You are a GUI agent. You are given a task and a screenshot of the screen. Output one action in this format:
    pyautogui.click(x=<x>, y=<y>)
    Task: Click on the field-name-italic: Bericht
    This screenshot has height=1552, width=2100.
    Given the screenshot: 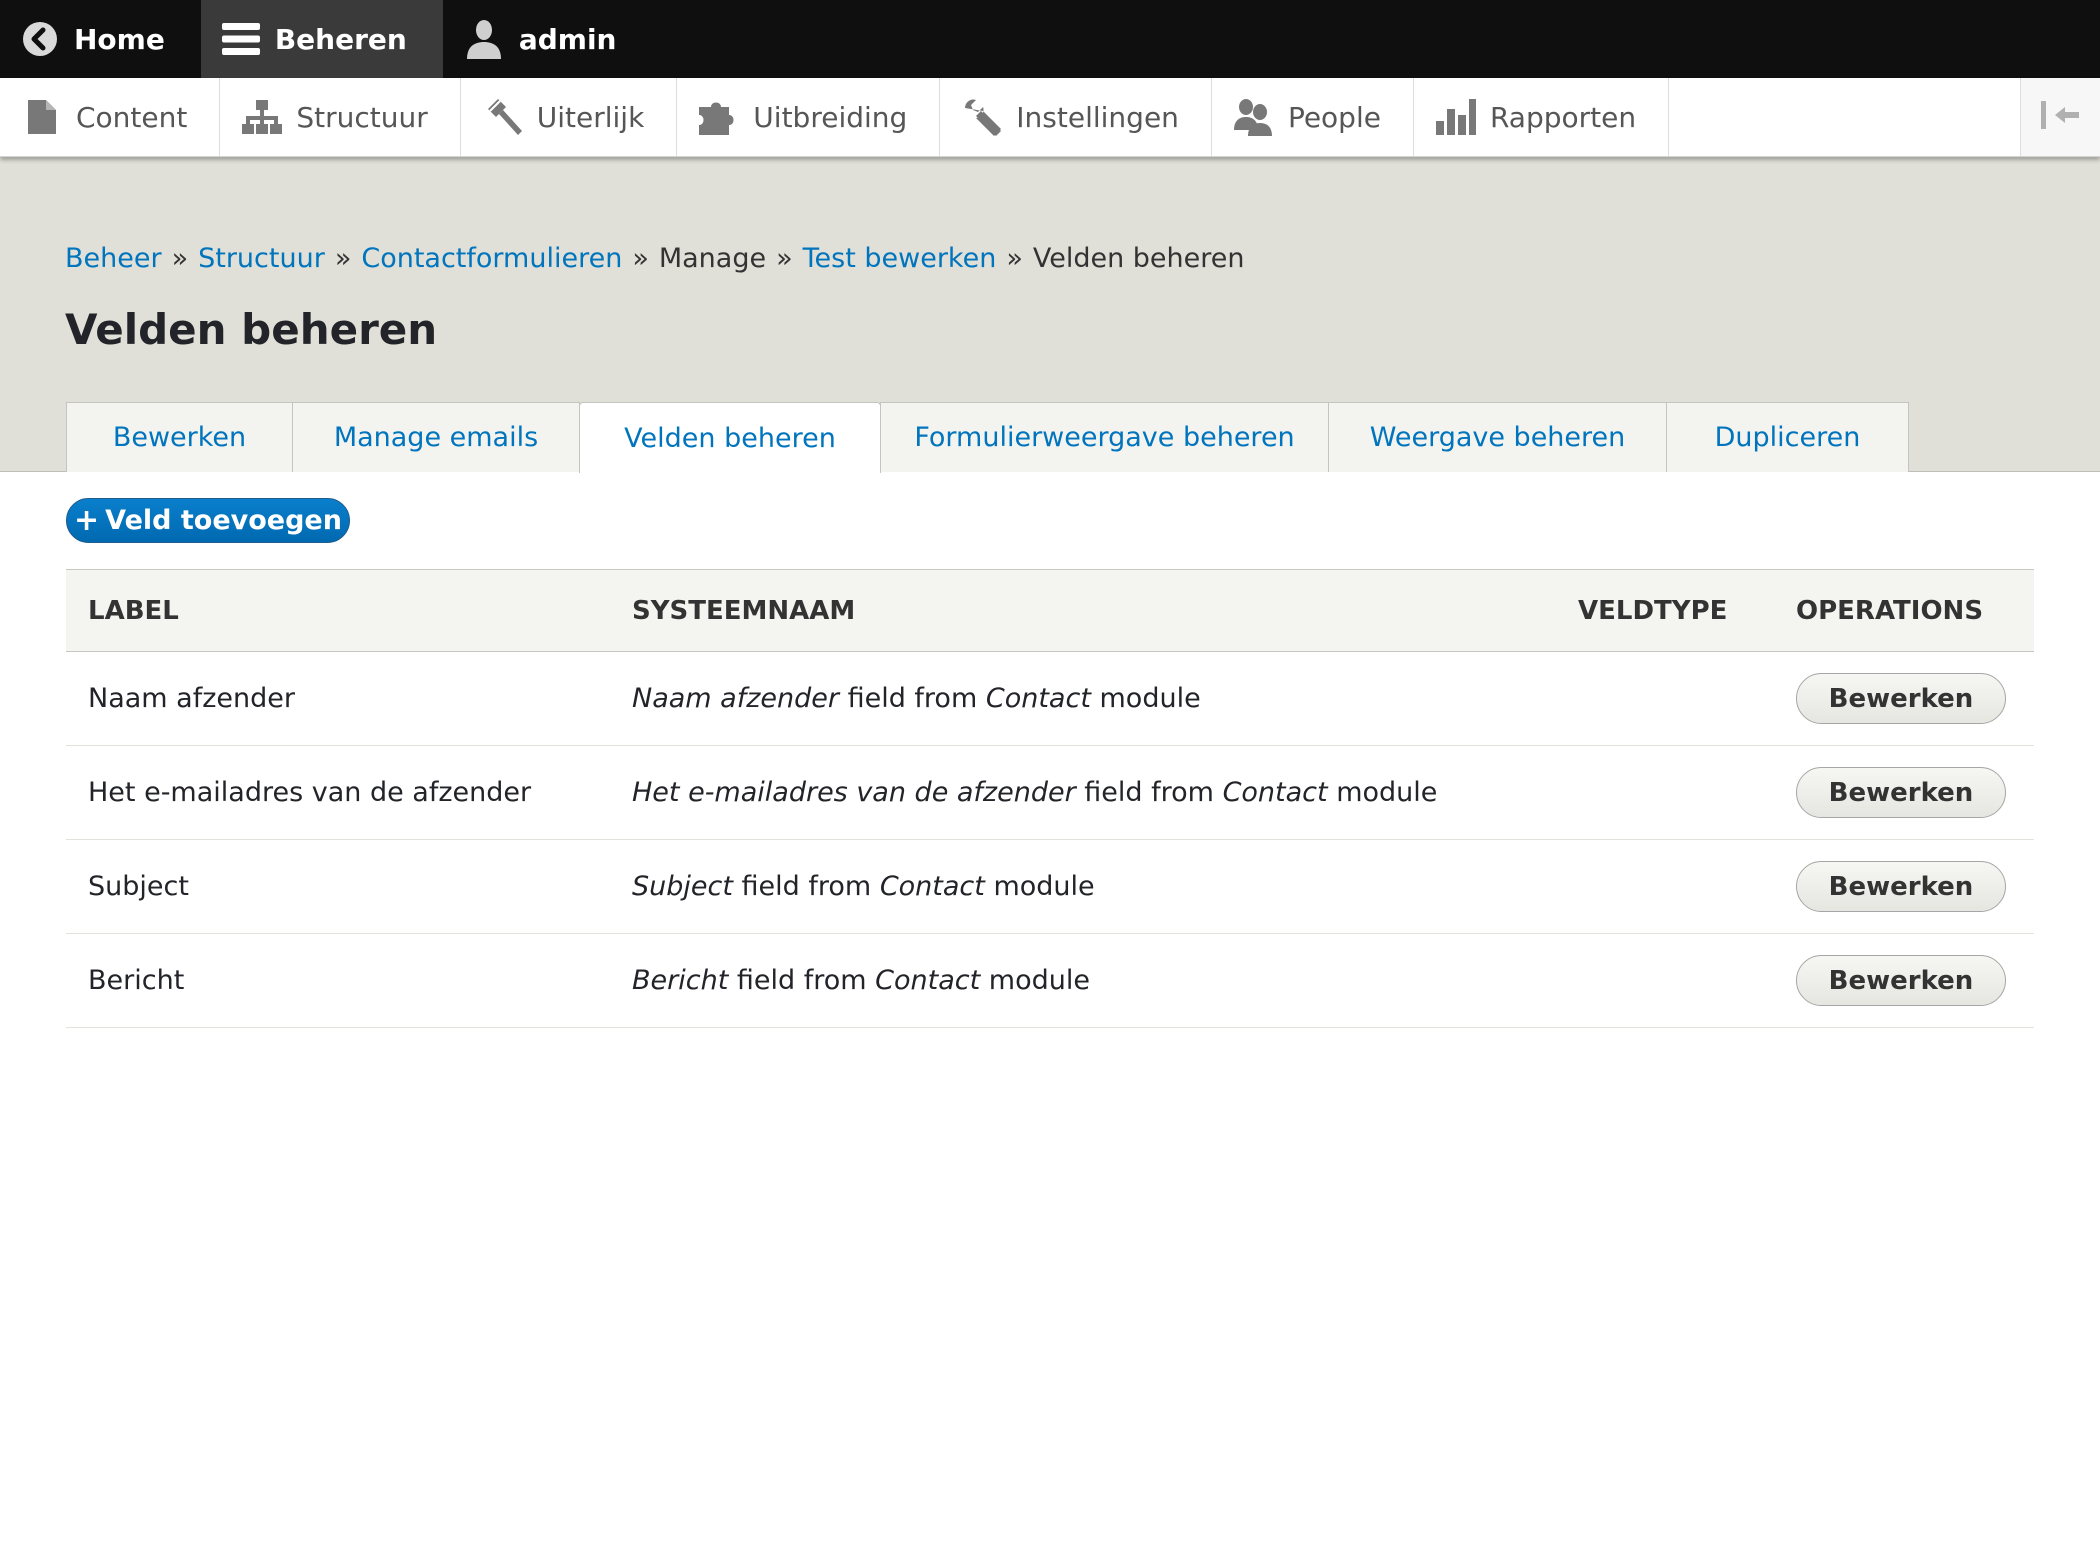 What is the action you would take?
    pyautogui.click(x=680, y=980)
    